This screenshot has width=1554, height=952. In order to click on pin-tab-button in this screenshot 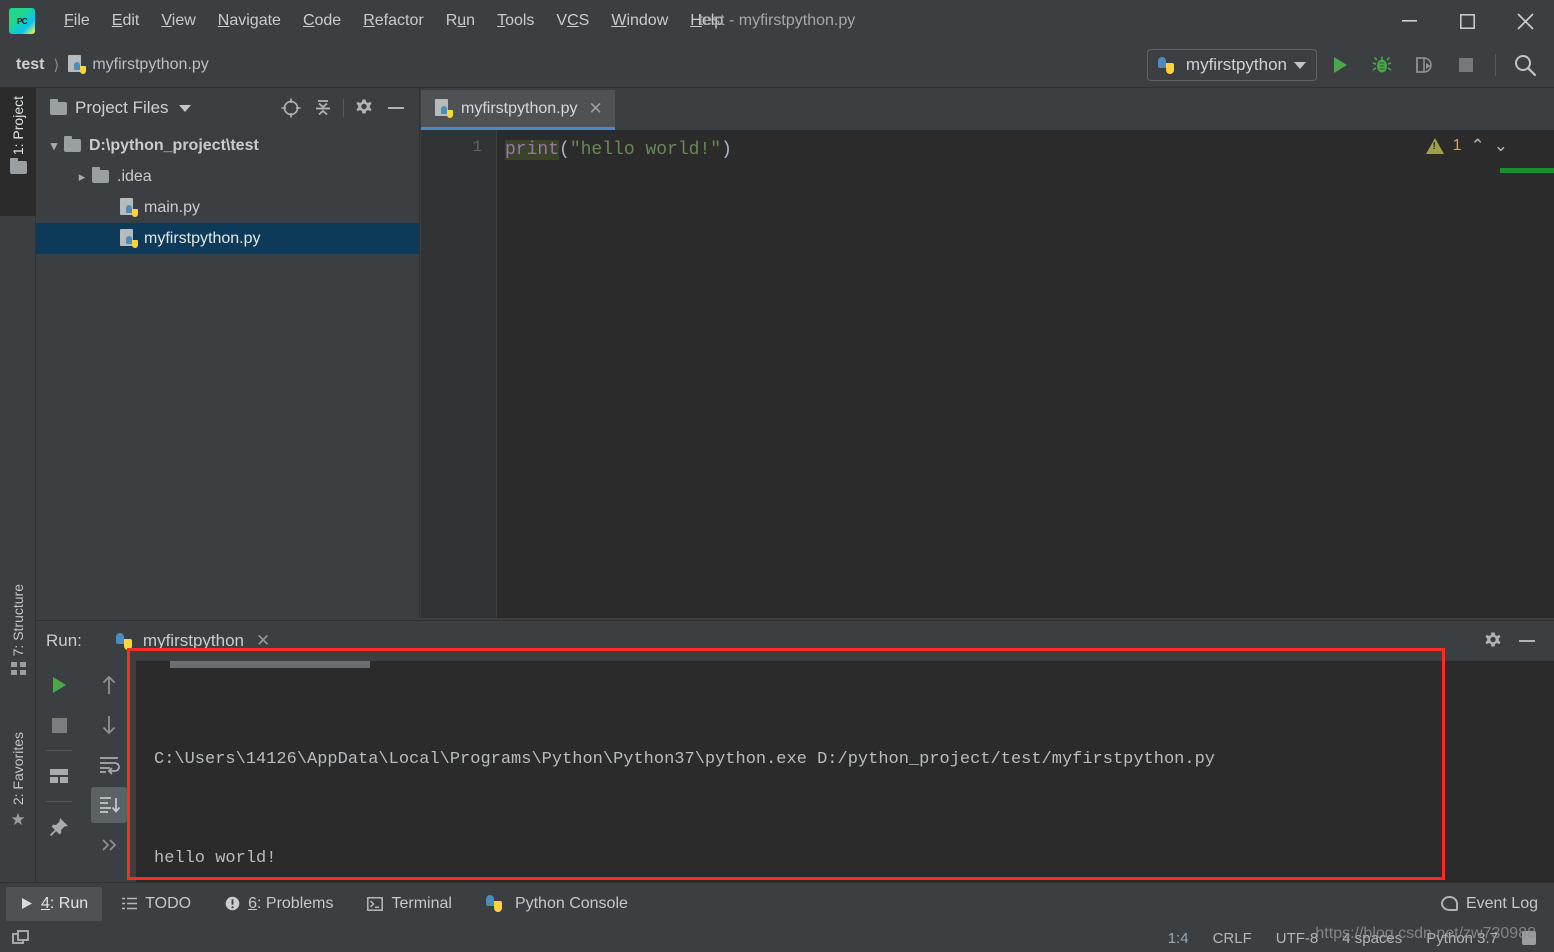, I will do `click(59, 827)`.